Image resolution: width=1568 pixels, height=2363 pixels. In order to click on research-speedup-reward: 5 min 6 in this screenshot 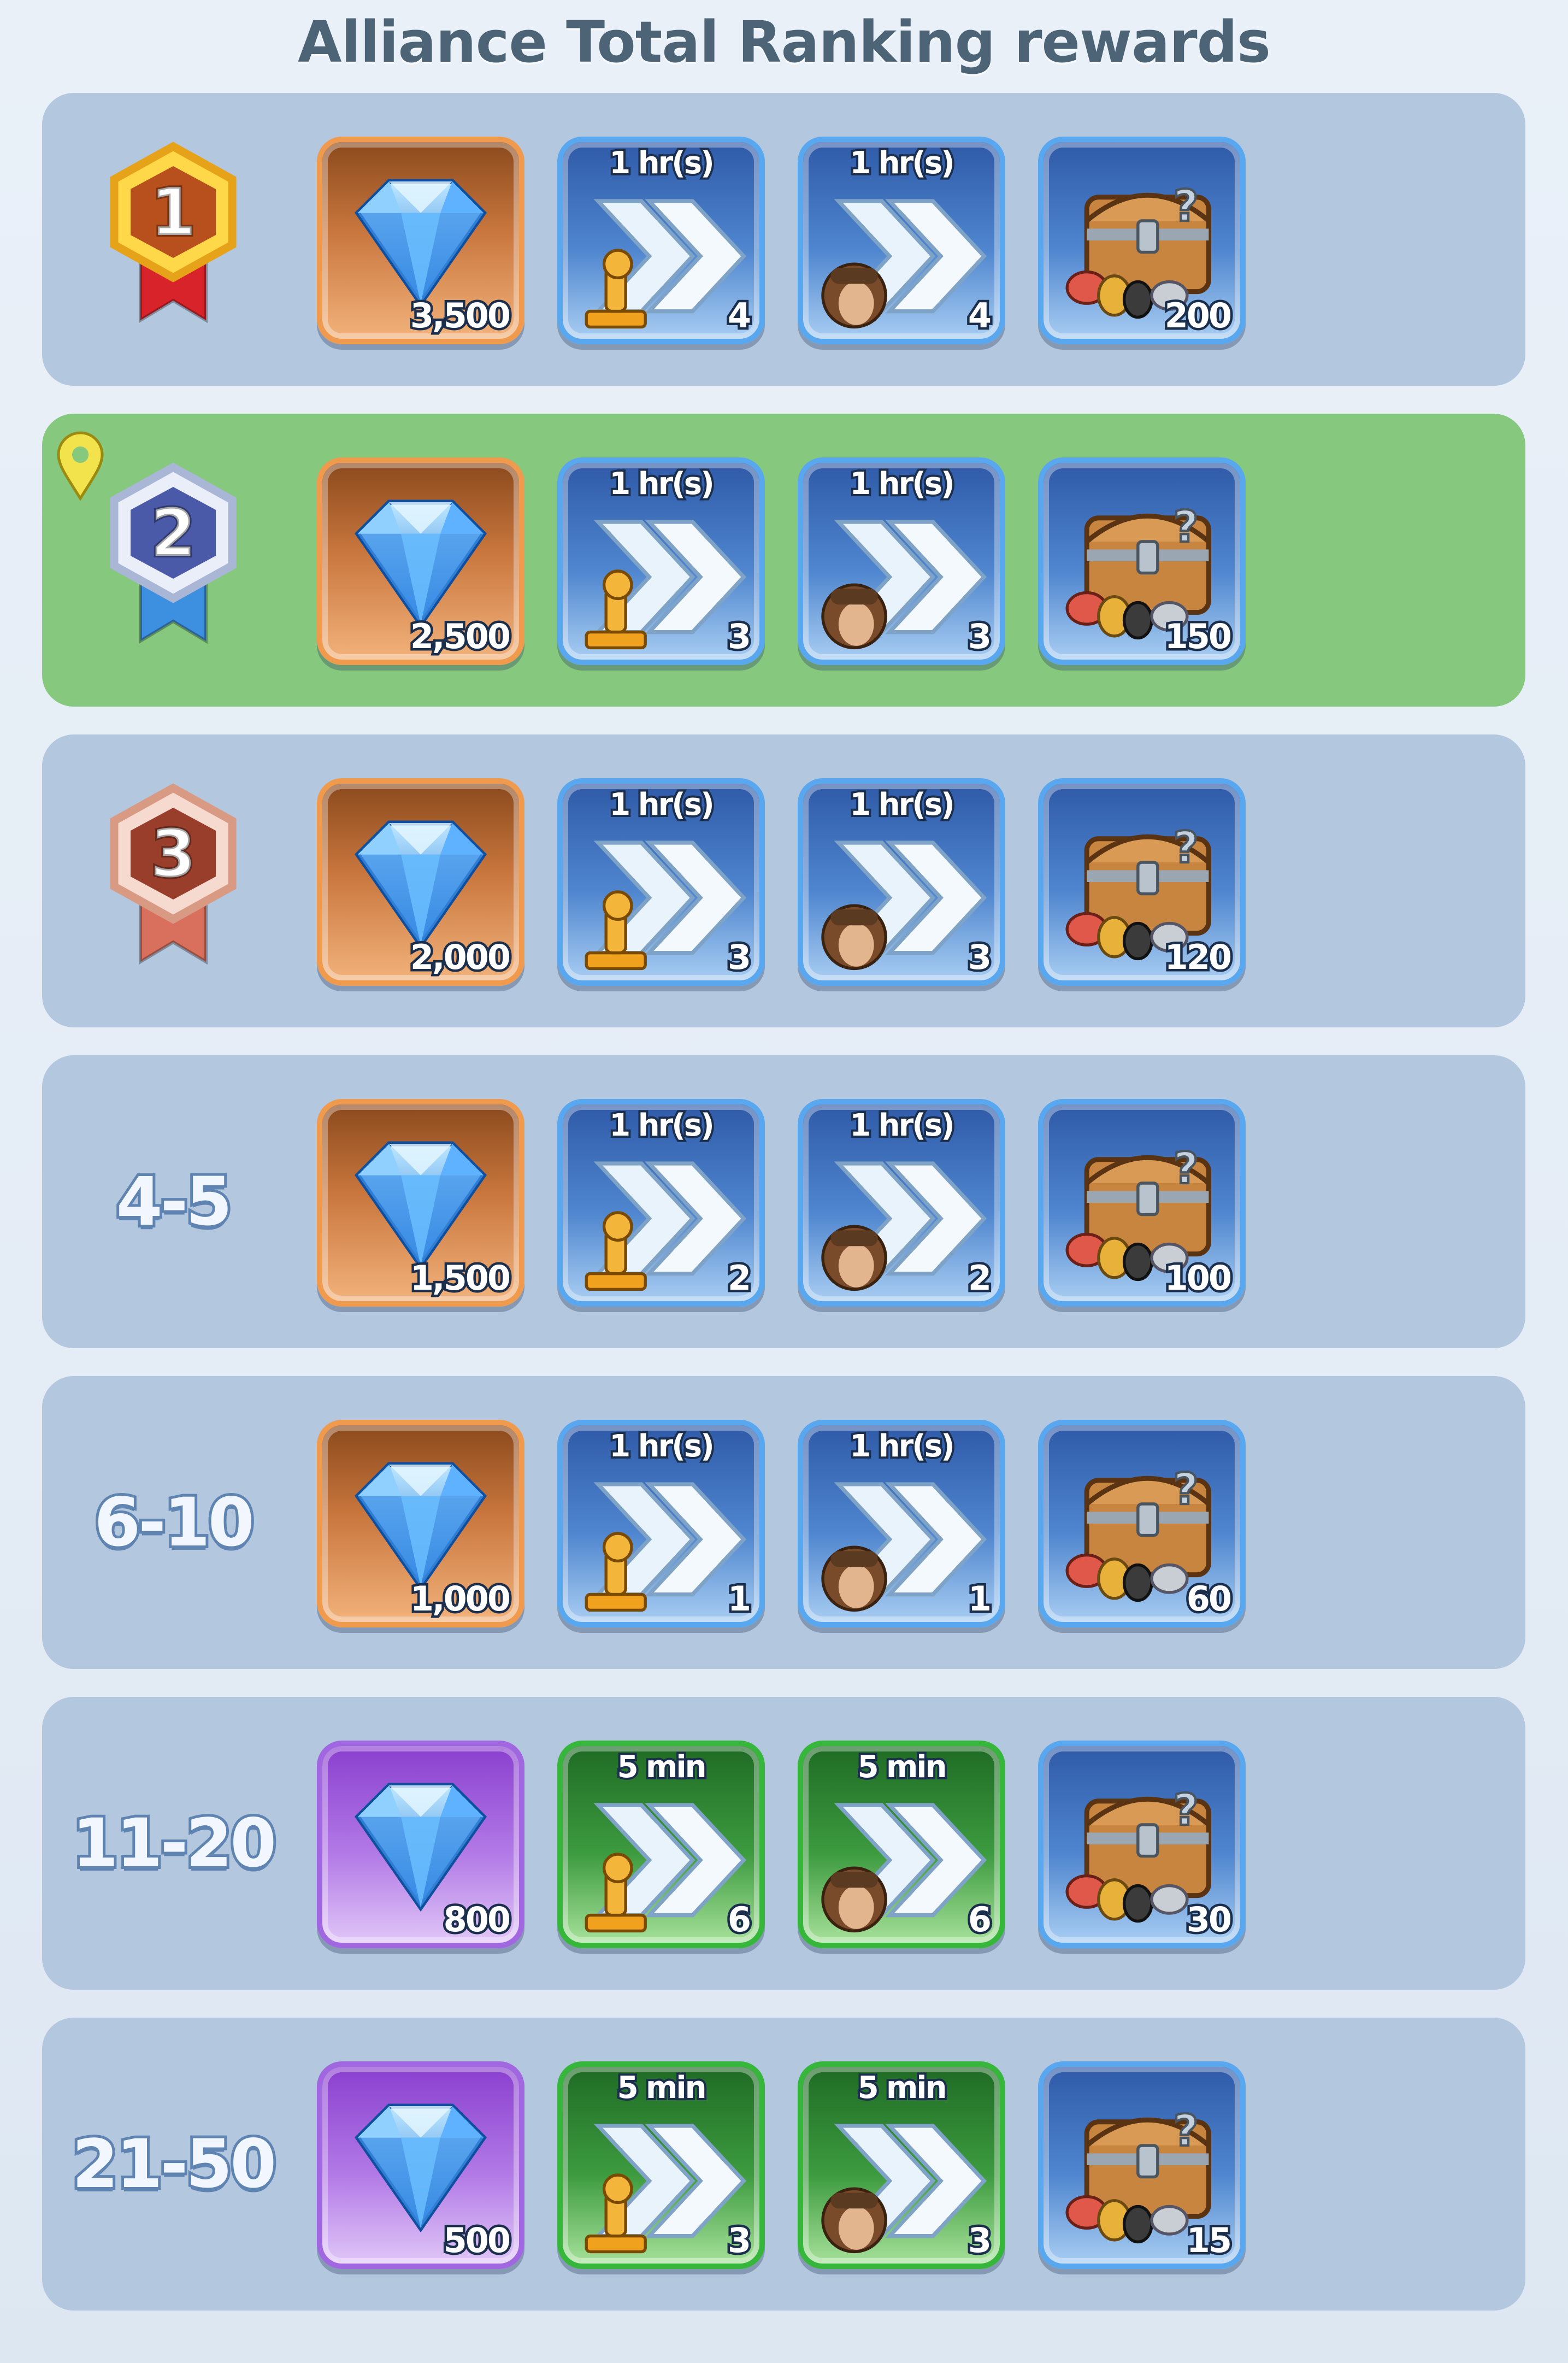, I will do `click(661, 1845)`.